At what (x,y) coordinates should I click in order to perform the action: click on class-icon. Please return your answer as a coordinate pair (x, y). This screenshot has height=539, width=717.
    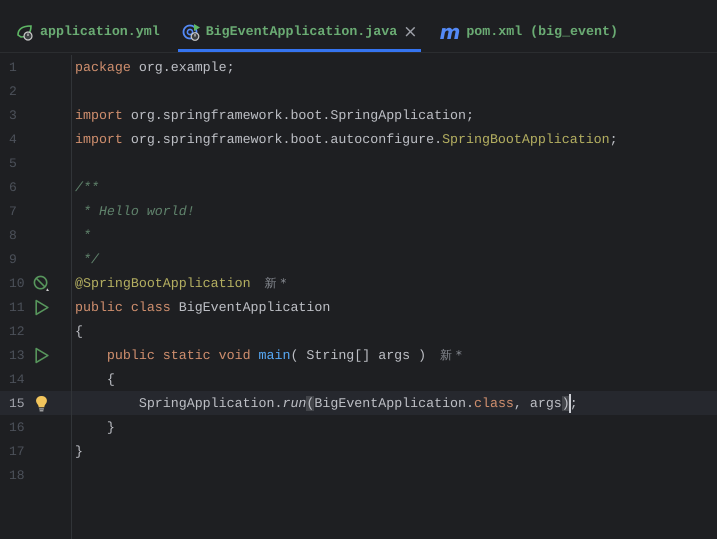
    Looking at the image, I should click on (191, 31).